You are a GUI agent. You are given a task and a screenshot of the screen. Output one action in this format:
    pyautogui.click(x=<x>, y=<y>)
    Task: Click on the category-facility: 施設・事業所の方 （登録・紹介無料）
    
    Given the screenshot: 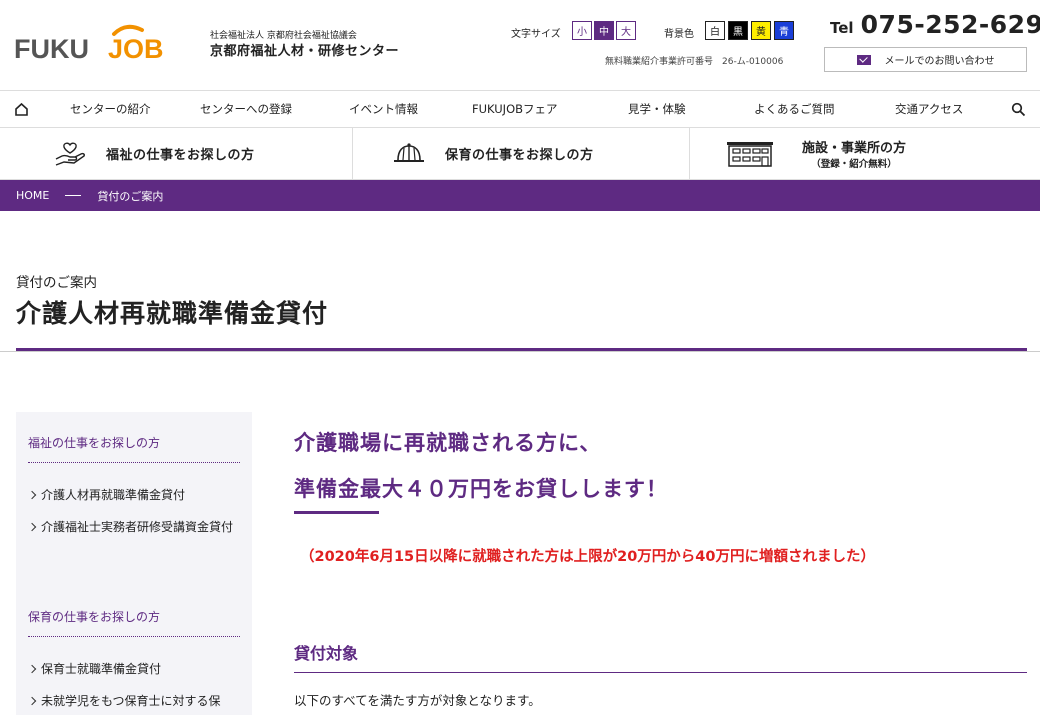 What is the action you would take?
    pyautogui.click(x=816, y=153)
    